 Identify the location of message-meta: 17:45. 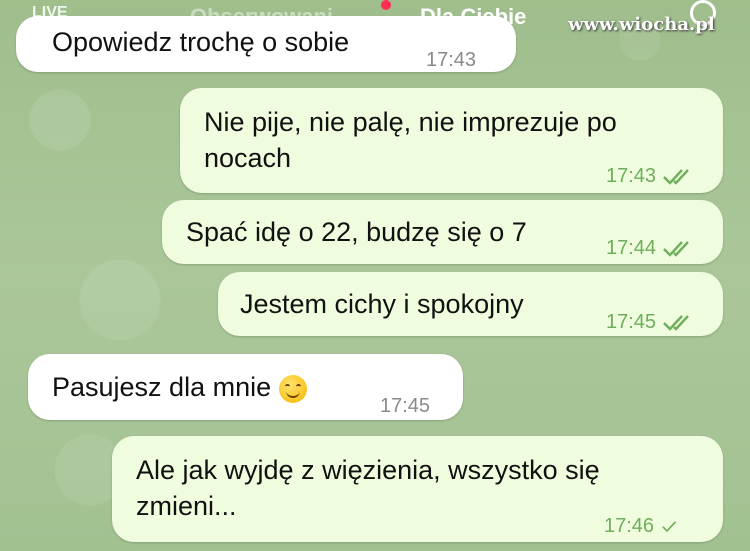
(651, 322).